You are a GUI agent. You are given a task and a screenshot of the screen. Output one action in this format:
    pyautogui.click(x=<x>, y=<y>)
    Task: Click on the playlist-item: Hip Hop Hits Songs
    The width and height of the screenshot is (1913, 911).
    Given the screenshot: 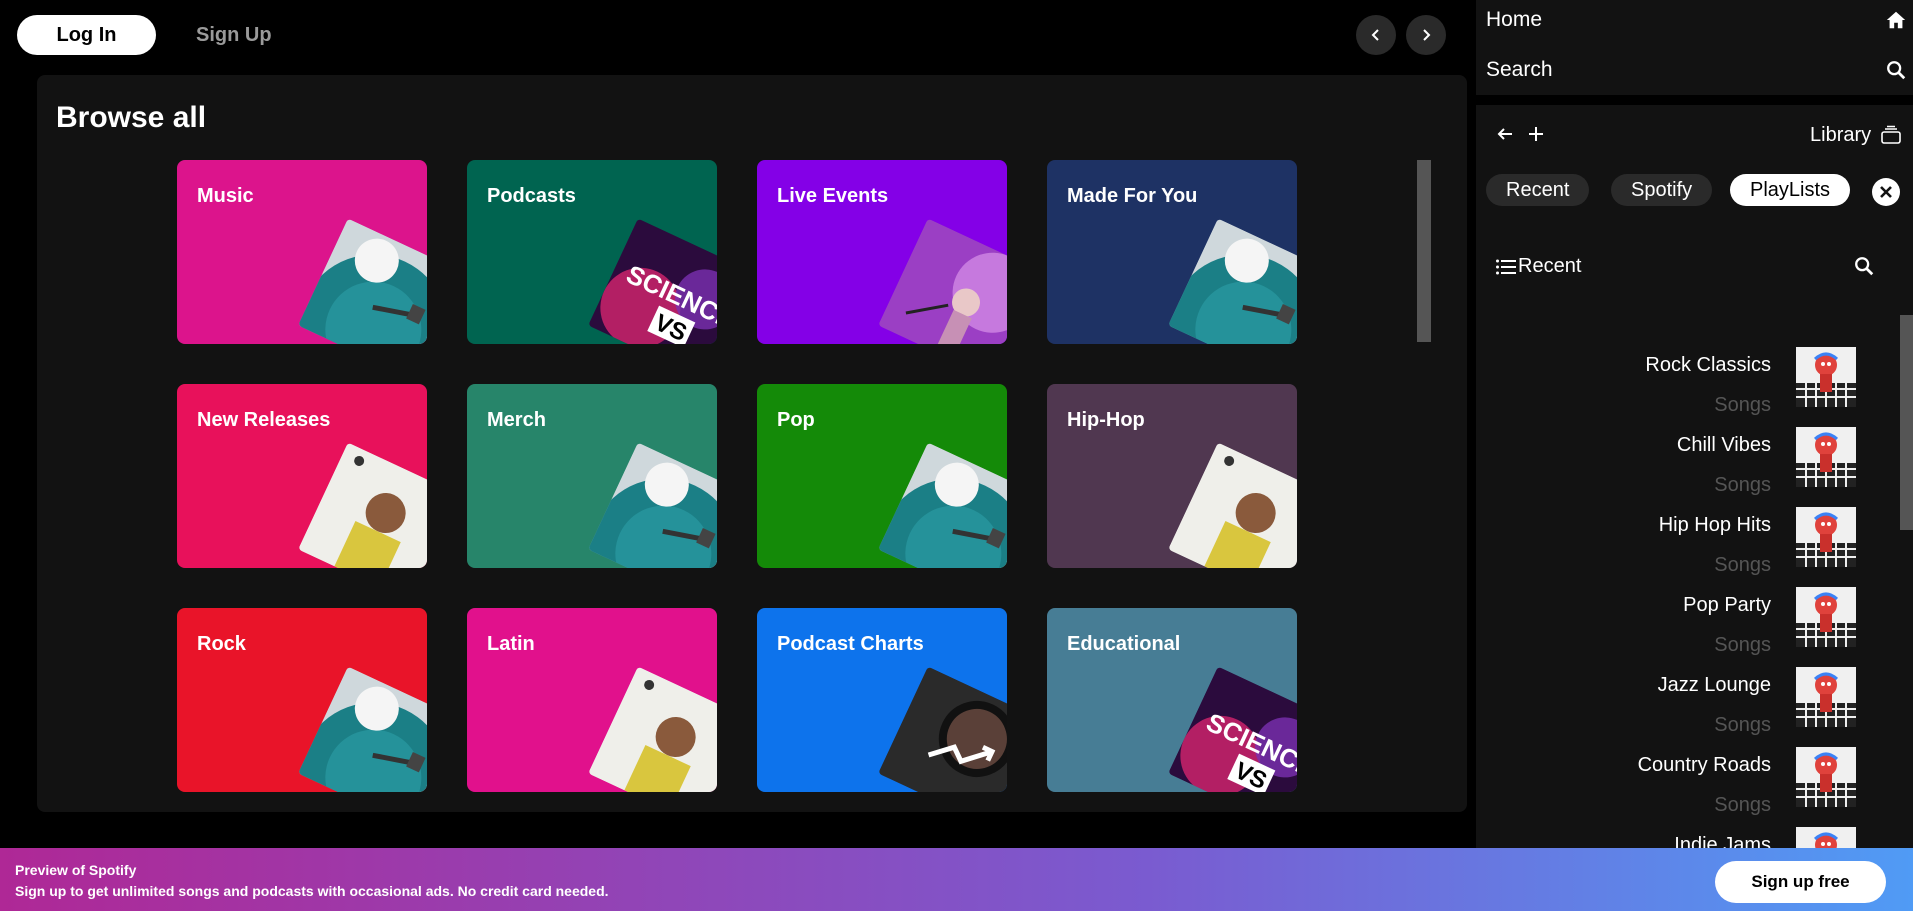 What is the action you would take?
    pyautogui.click(x=1694, y=540)
    